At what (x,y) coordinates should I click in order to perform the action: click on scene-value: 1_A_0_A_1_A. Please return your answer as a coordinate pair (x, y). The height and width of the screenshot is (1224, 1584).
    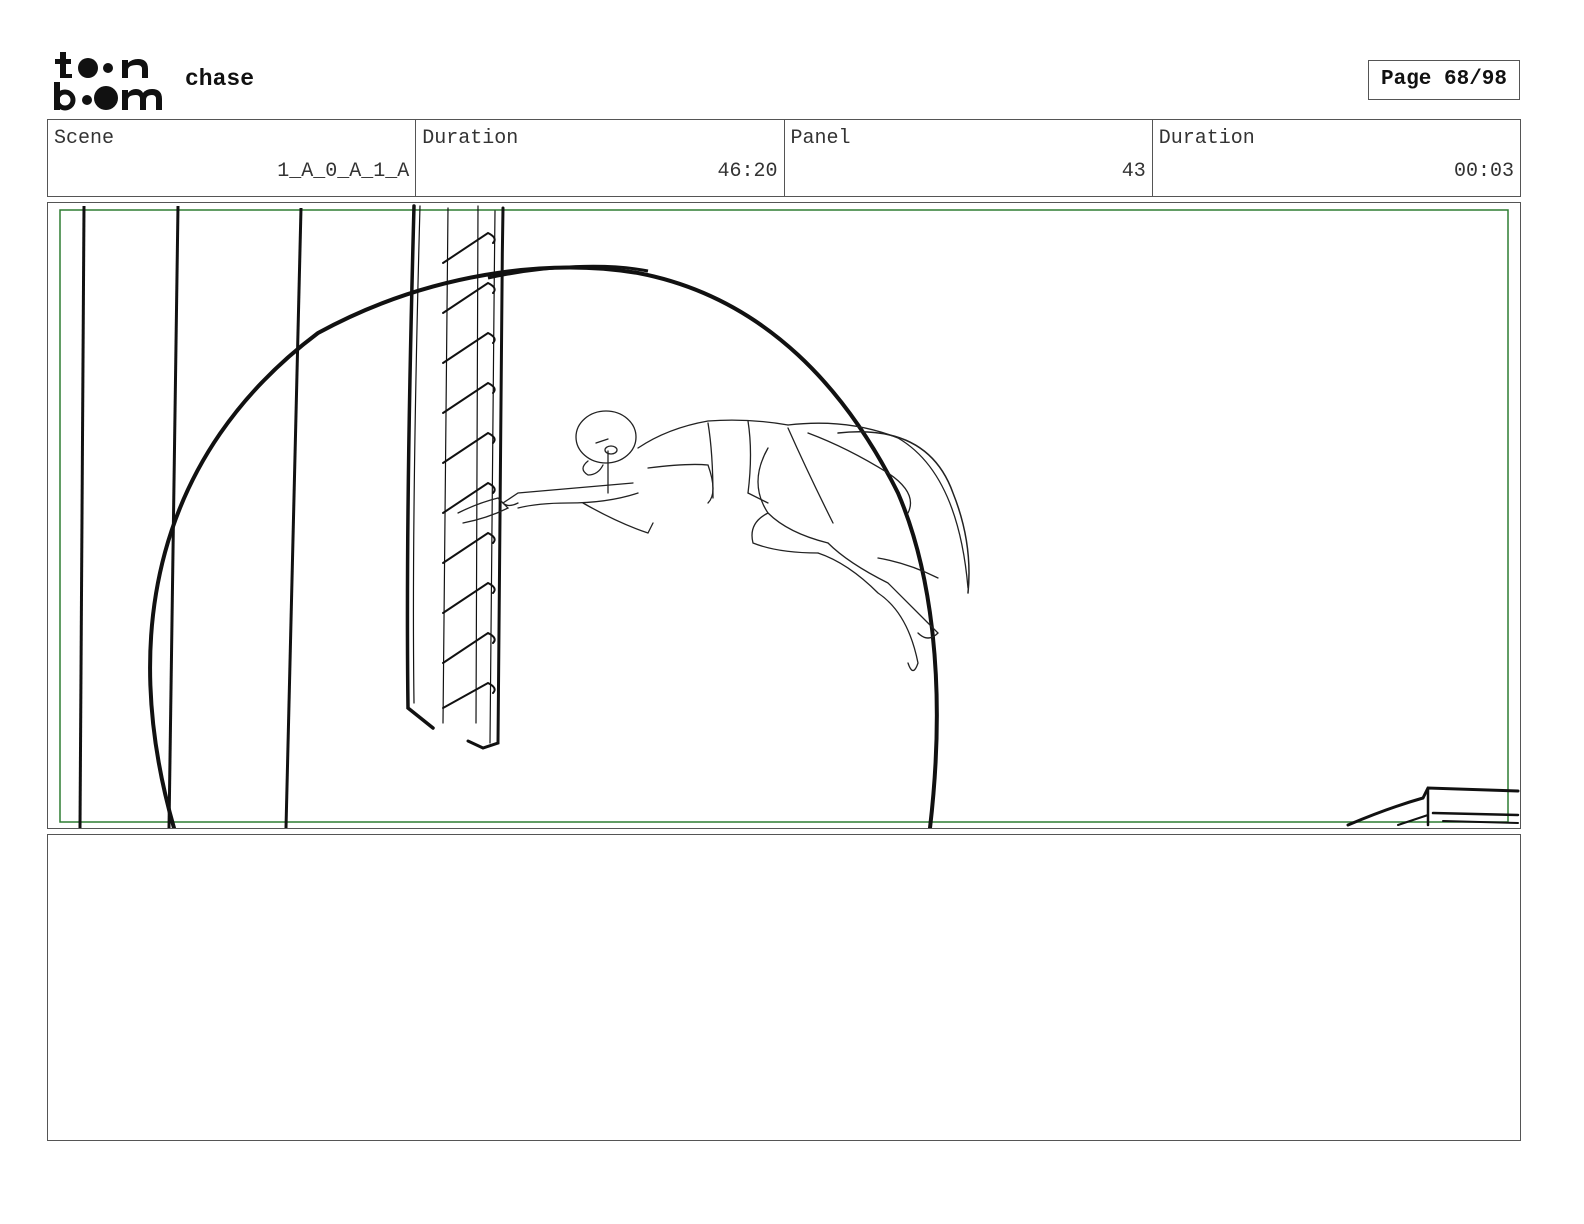
    Looking at the image, I should click on (343, 171).